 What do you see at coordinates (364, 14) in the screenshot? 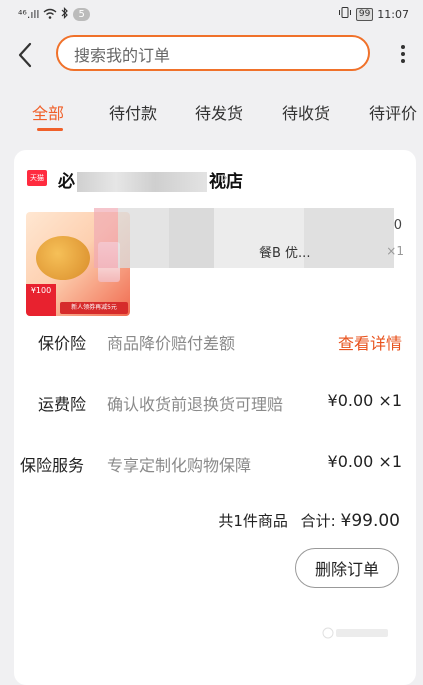
I see `battery-icon: 99` at bounding box center [364, 14].